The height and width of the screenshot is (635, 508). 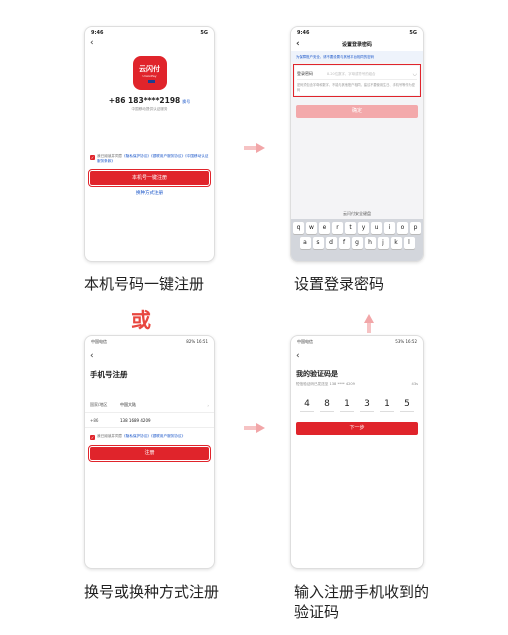 What do you see at coordinates (331, 243) in the screenshot?
I see `keyboard-key: d` at bounding box center [331, 243].